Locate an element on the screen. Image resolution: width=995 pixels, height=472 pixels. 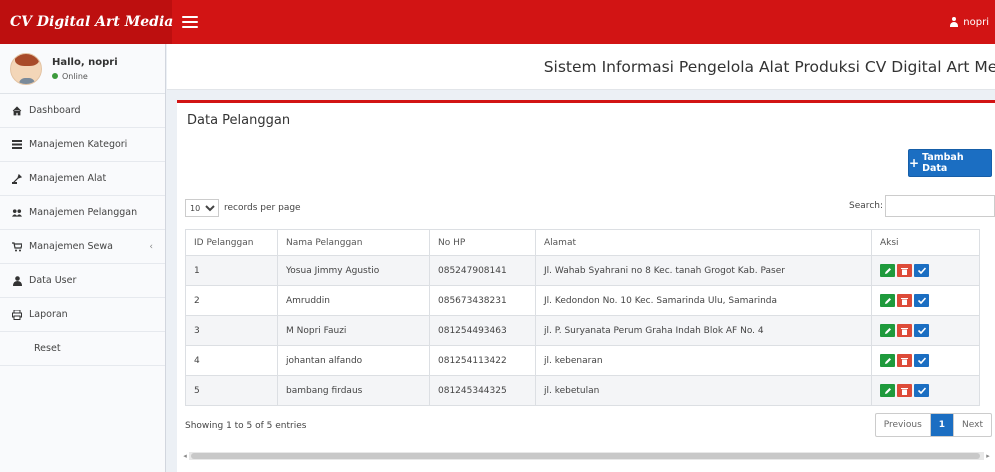
sidebar-item-pelanggan: Manajemen Pelanggan is located at coordinates (82, 213).